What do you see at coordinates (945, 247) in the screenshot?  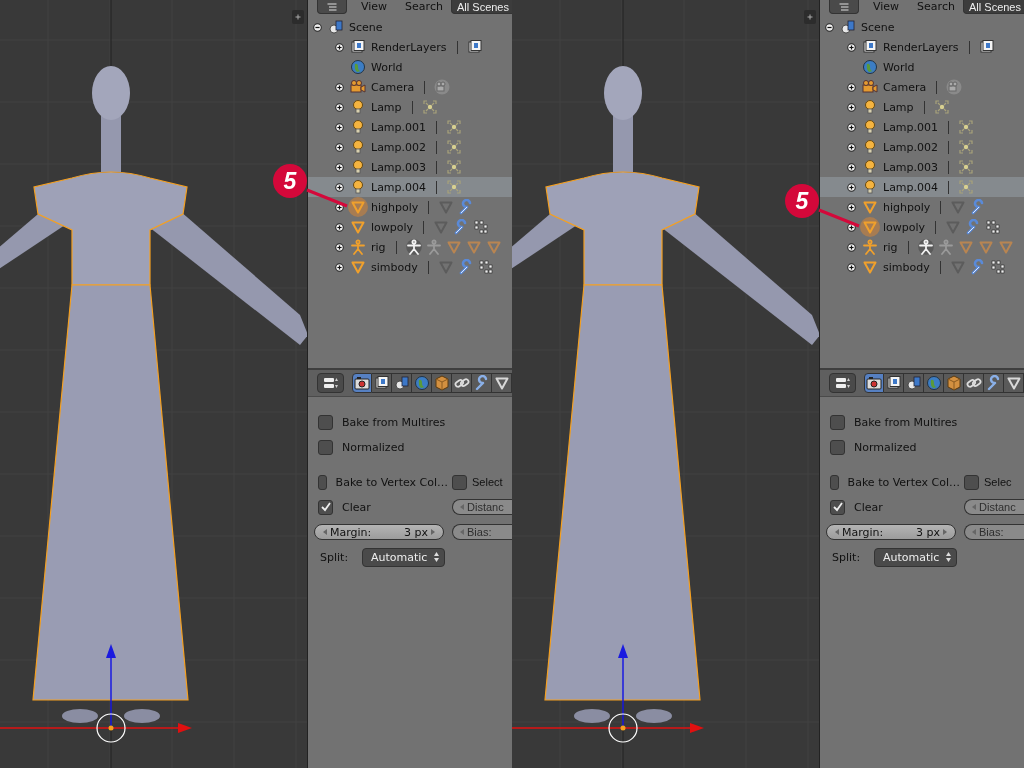 I see `stick-figure-icon` at bounding box center [945, 247].